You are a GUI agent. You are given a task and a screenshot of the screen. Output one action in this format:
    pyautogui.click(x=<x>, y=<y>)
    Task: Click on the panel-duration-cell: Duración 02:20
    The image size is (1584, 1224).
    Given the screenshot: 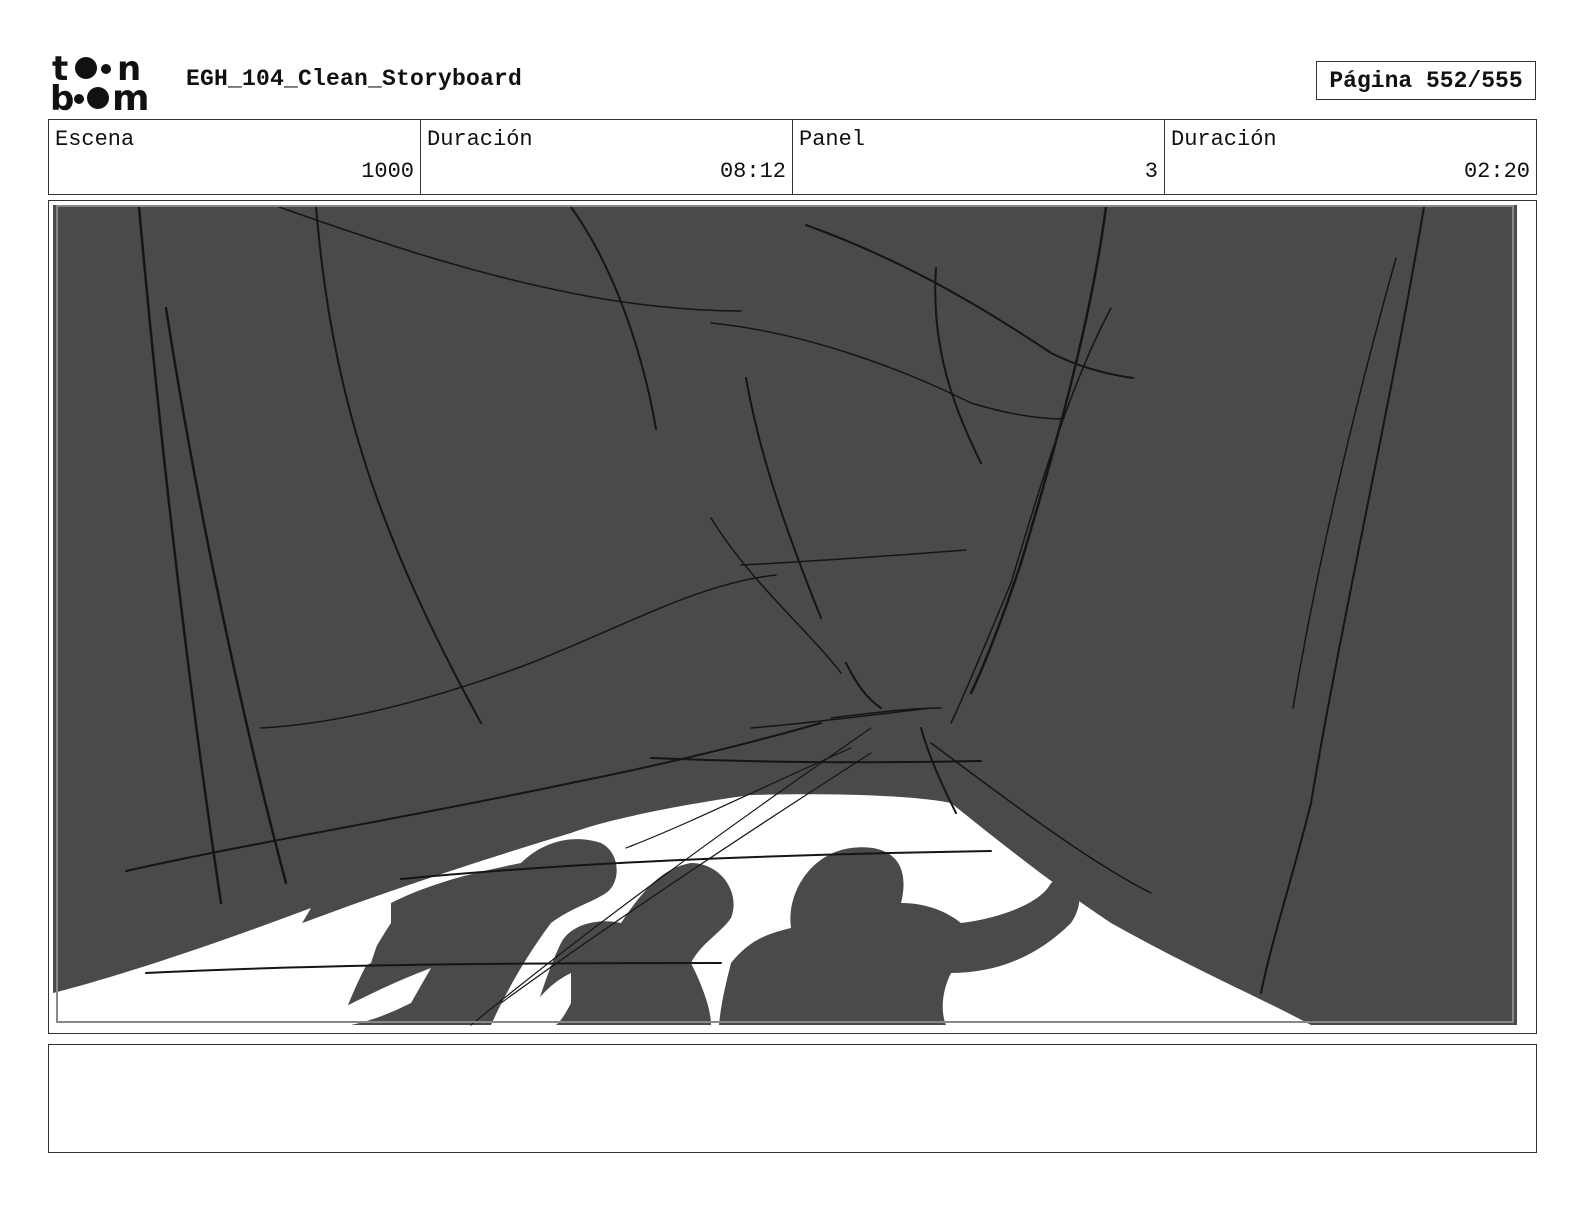 What is the action you would take?
    pyautogui.click(x=1350, y=157)
    